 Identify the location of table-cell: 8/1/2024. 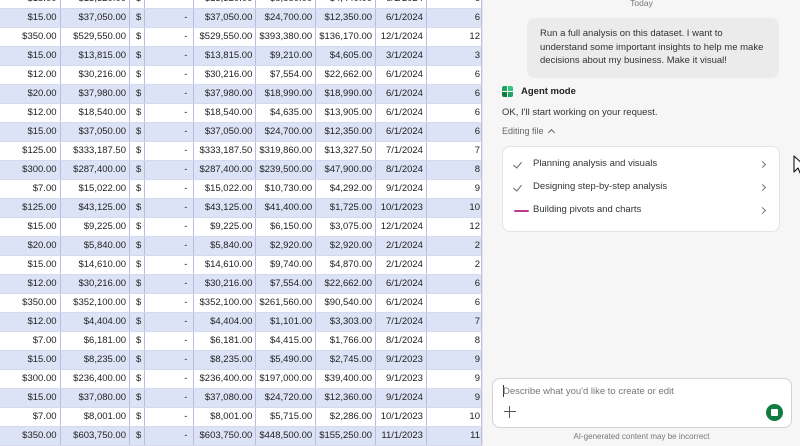
(401, 341).